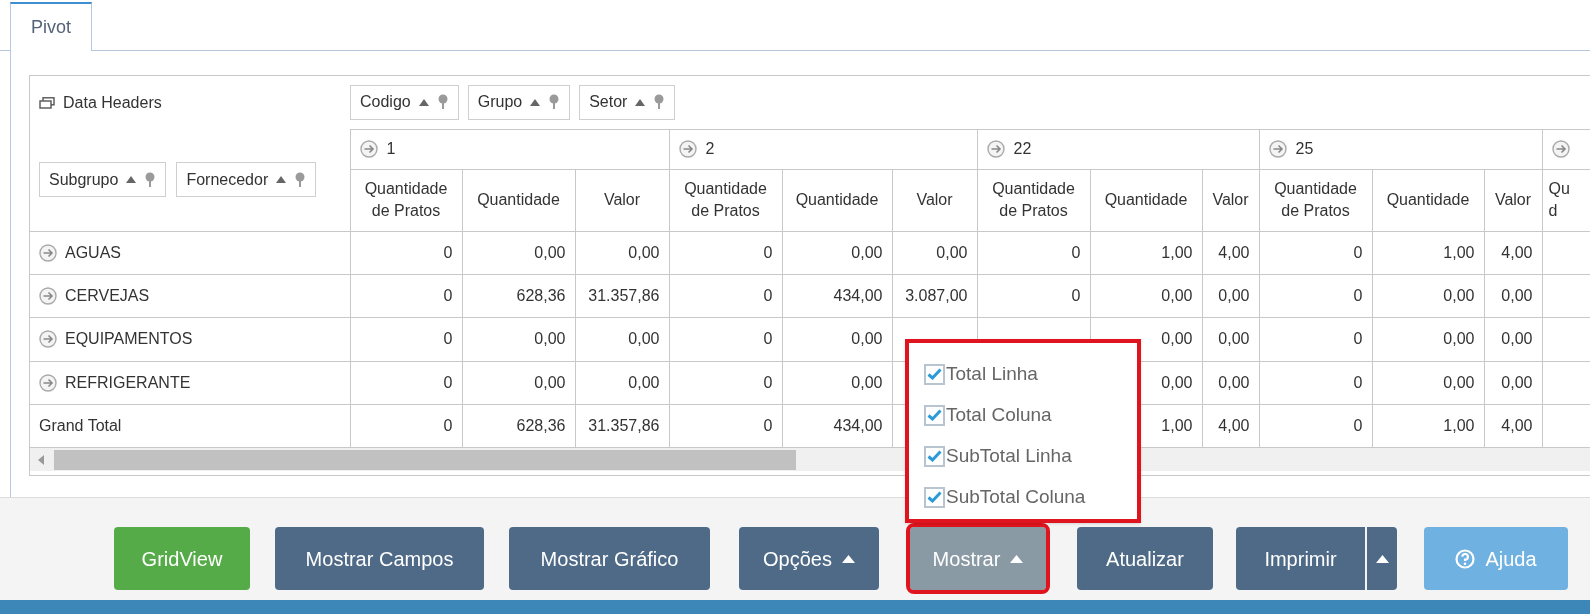 This screenshot has width=1590, height=614. What do you see at coordinates (1304, 149) in the screenshot?
I see `group-label: 25` at bounding box center [1304, 149].